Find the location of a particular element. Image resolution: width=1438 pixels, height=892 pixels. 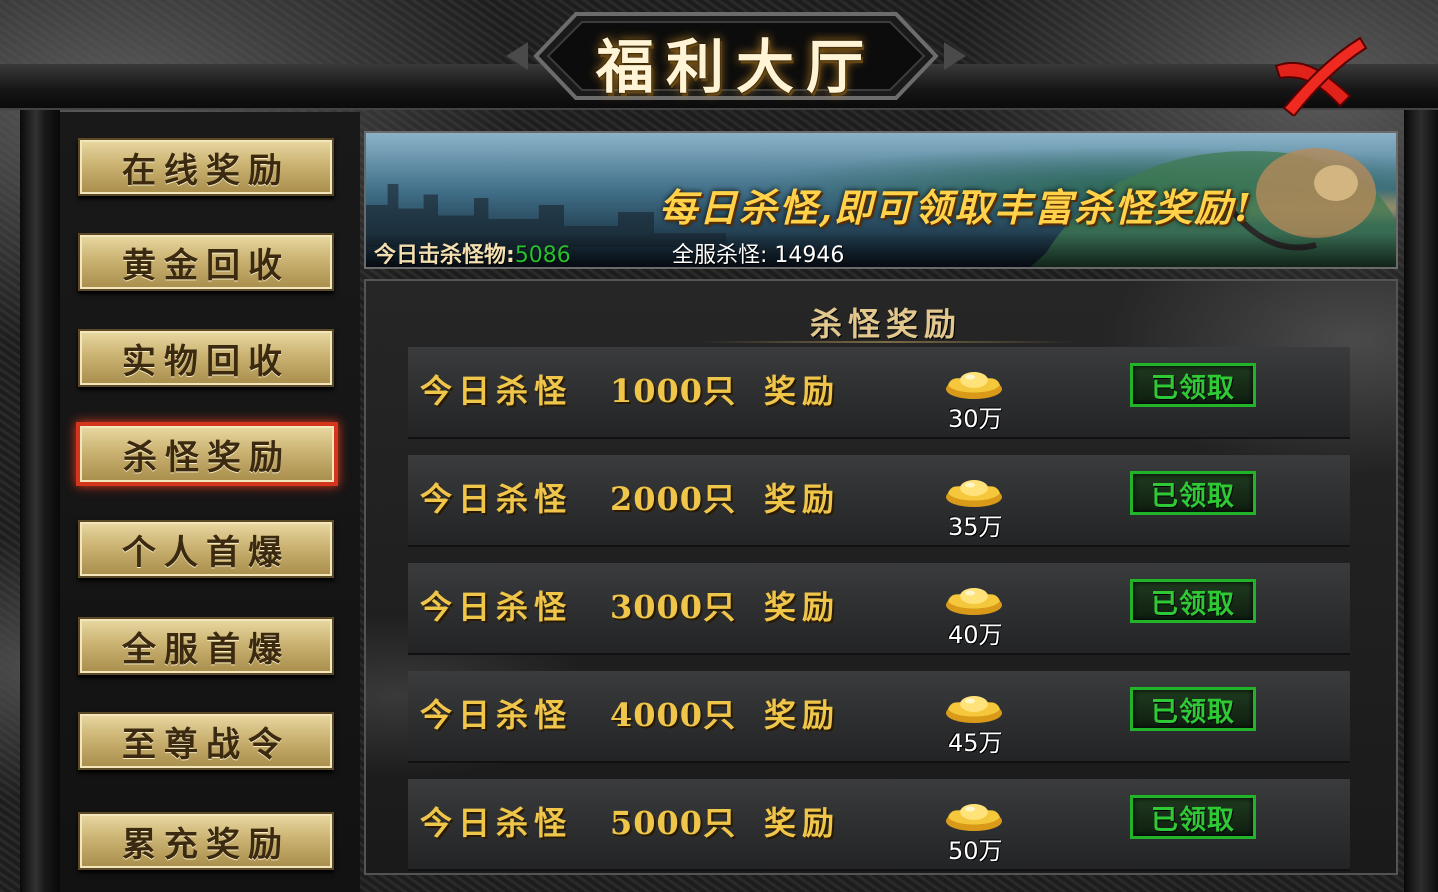

reward-row: 今日杀怪 3000只 奖励 40万 已领取 is located at coordinates (879, 609).